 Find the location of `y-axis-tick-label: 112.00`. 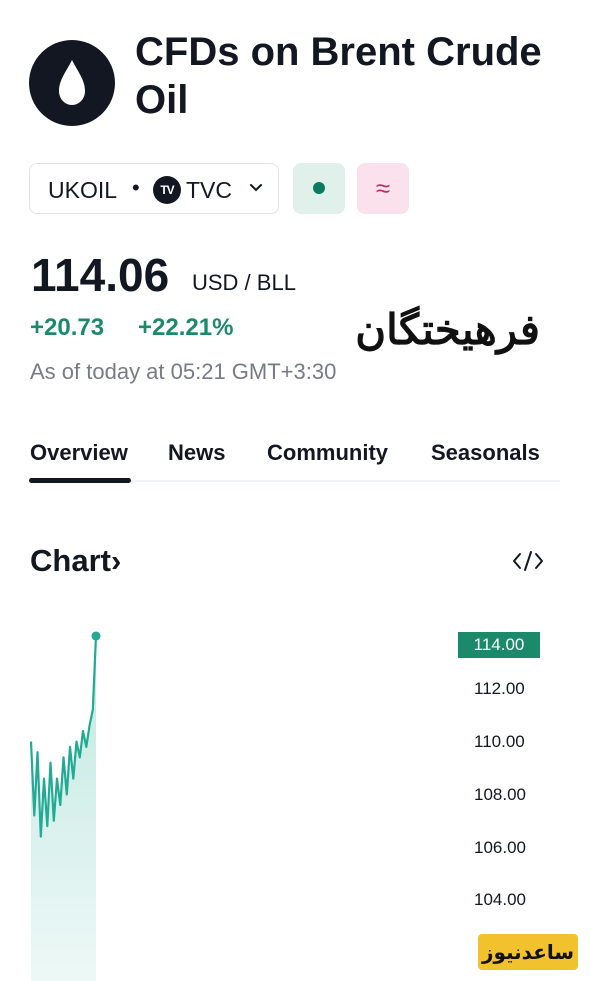

y-axis-tick-label: 112.00 is located at coordinates (499, 688).